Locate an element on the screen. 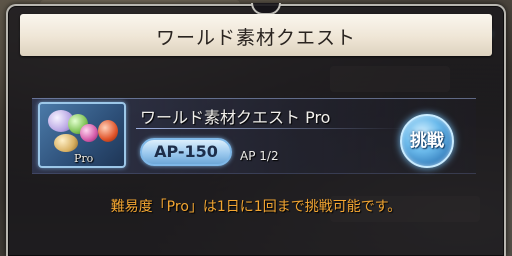  difficulty-notice: 難易度「Pro」は1日に1回まで挑戦可能です。 is located at coordinates (256, 207).